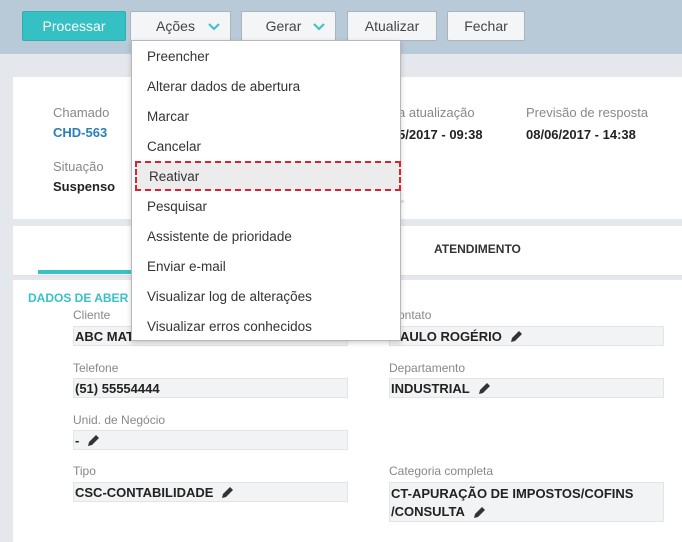 The image size is (682, 542). I want to click on menu-item-cancelar: Cancelar, so click(266, 146).